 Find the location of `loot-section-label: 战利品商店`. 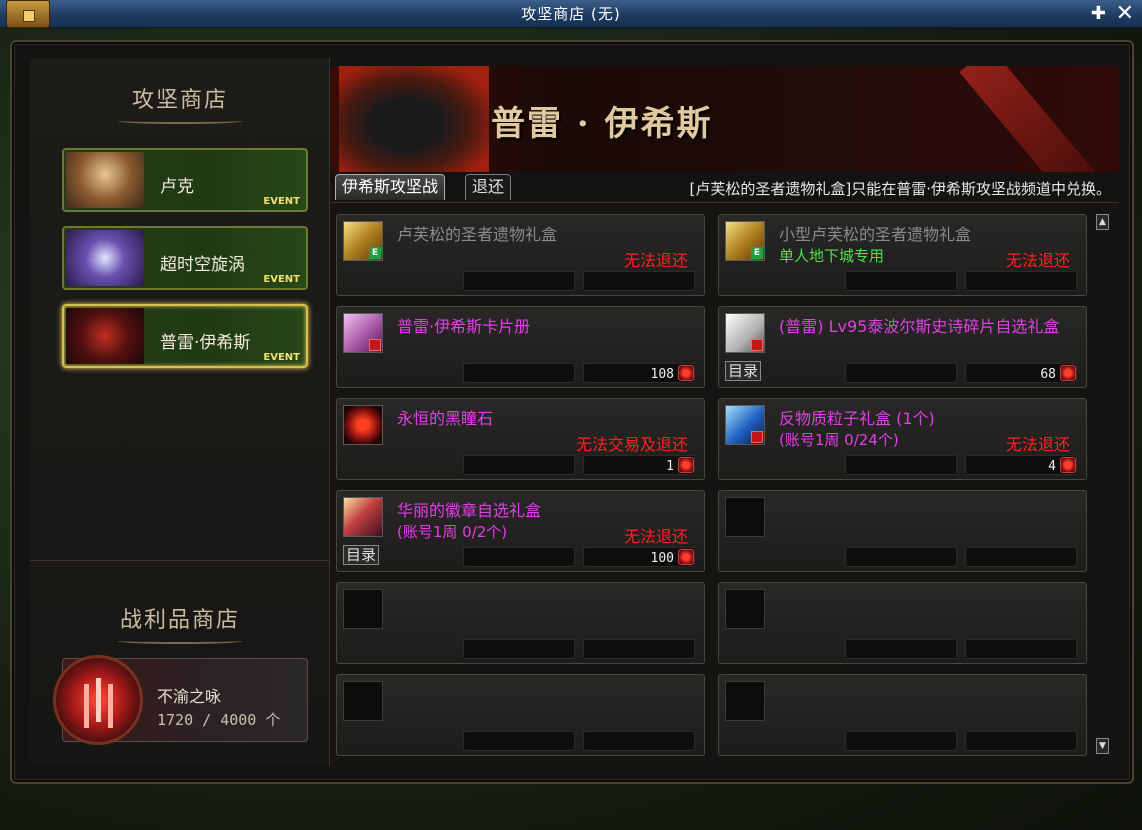

loot-section-label: 战利品商店 is located at coordinates (179, 620).